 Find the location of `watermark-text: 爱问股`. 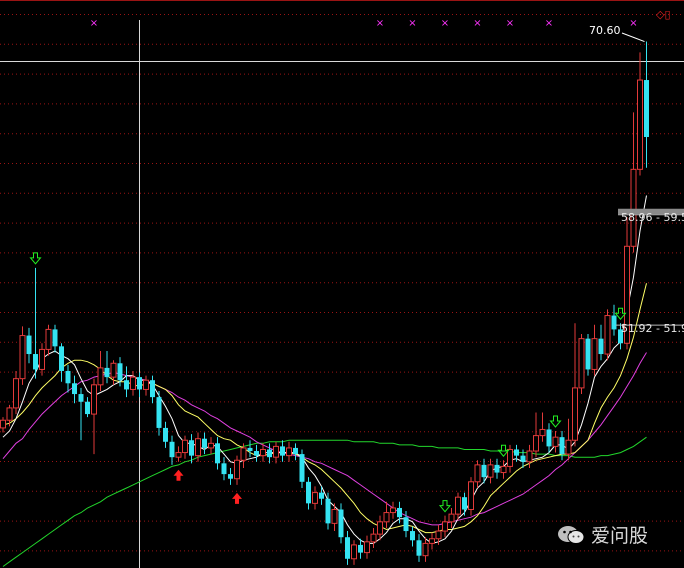

watermark-text: 爱问股 is located at coordinates (620, 536).